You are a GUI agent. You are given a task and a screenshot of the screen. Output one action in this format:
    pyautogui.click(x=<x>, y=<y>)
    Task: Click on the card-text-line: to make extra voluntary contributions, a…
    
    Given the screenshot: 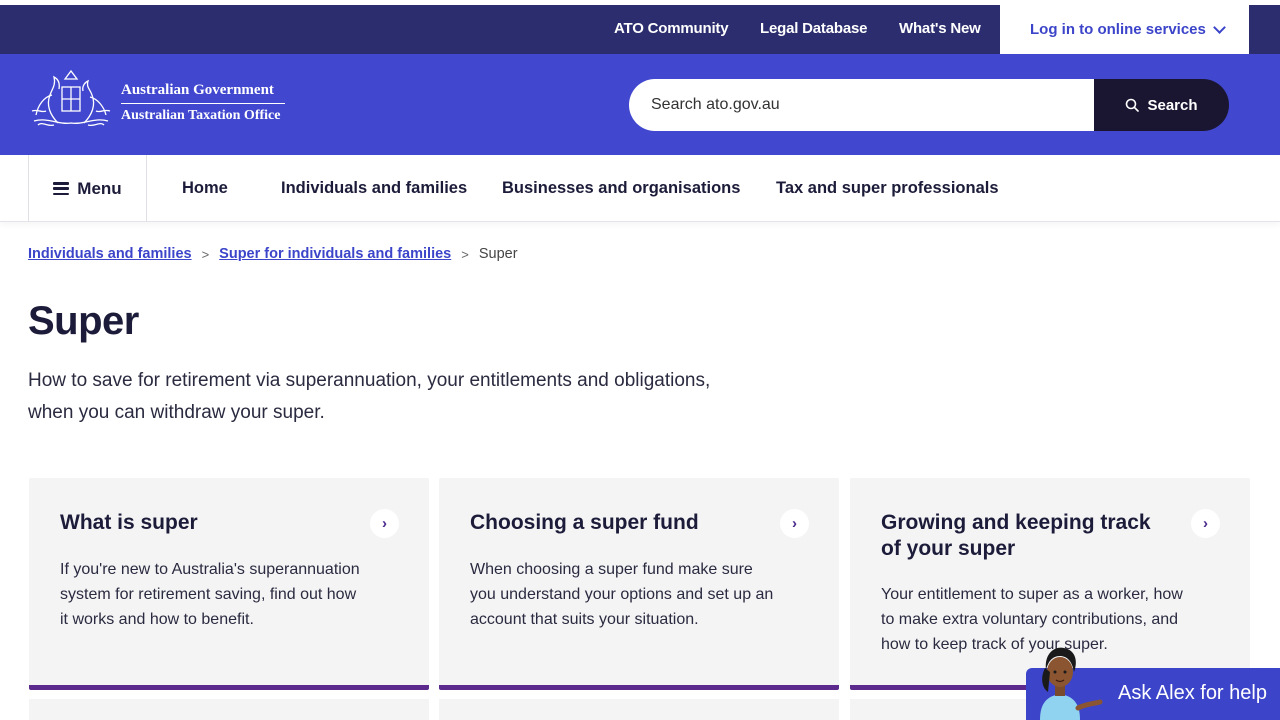 What is the action you would take?
    pyautogui.click(x=1030, y=619)
    